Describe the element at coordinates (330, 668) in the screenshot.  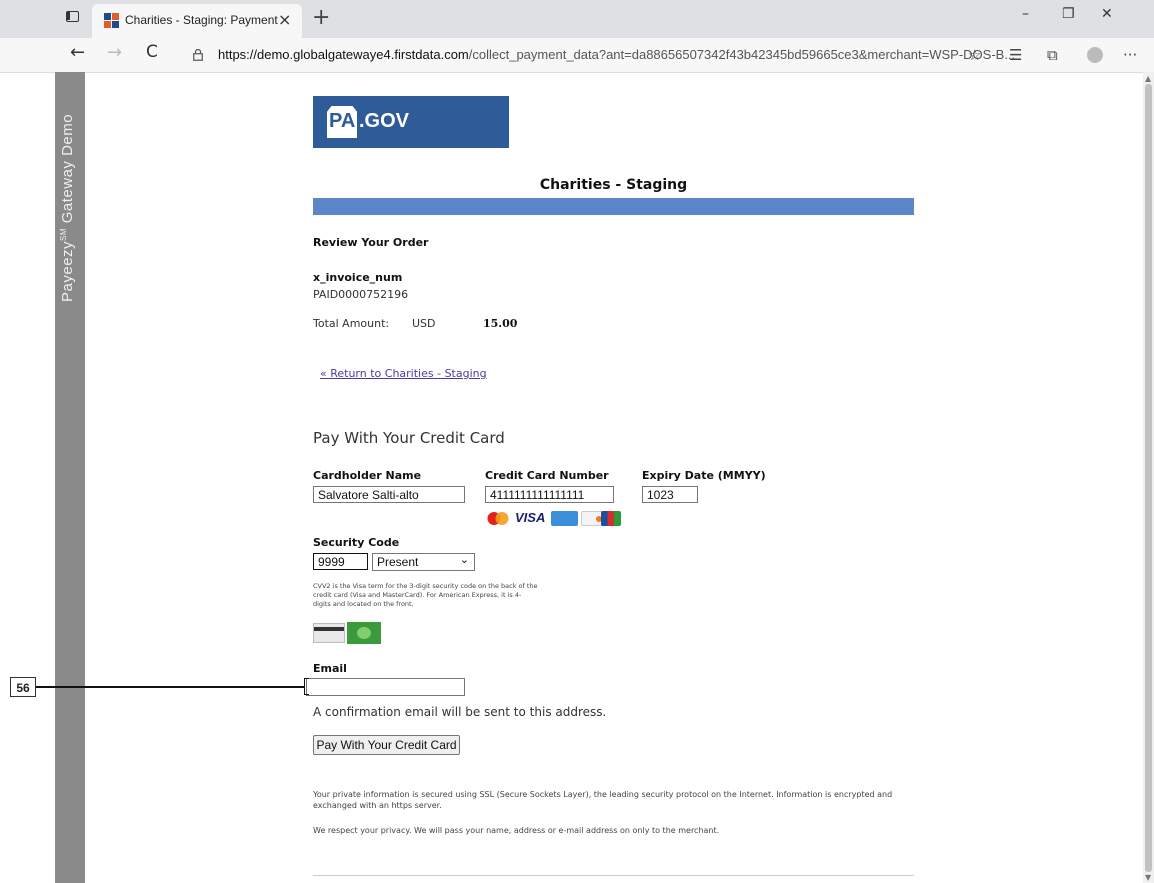
I see `email-label: Email` at that location.